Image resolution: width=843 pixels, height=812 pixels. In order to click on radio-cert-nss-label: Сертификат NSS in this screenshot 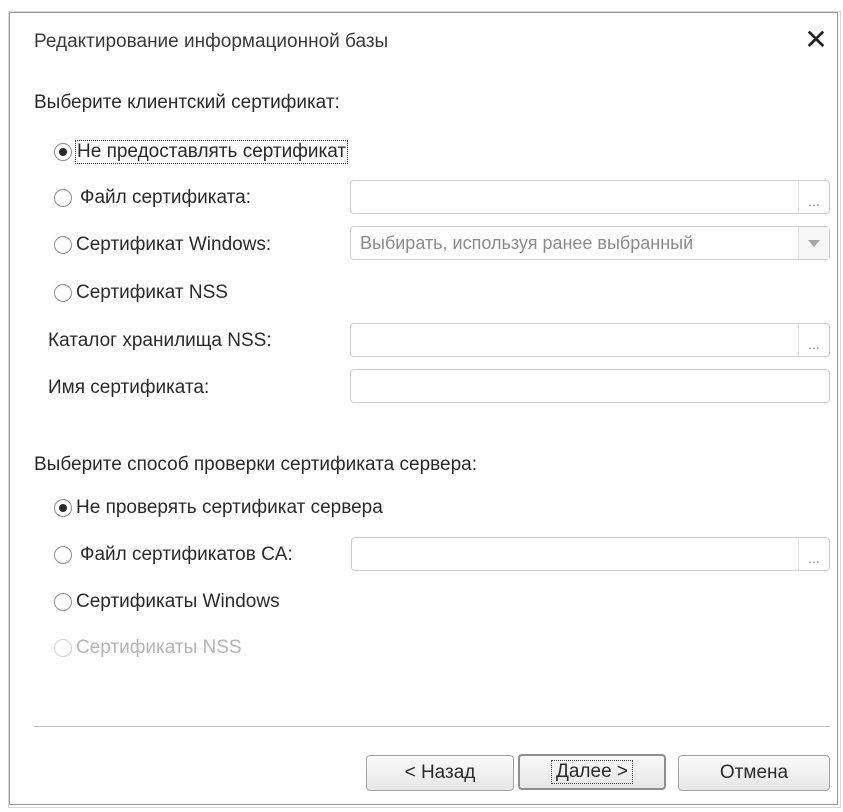, I will do `click(152, 292)`.